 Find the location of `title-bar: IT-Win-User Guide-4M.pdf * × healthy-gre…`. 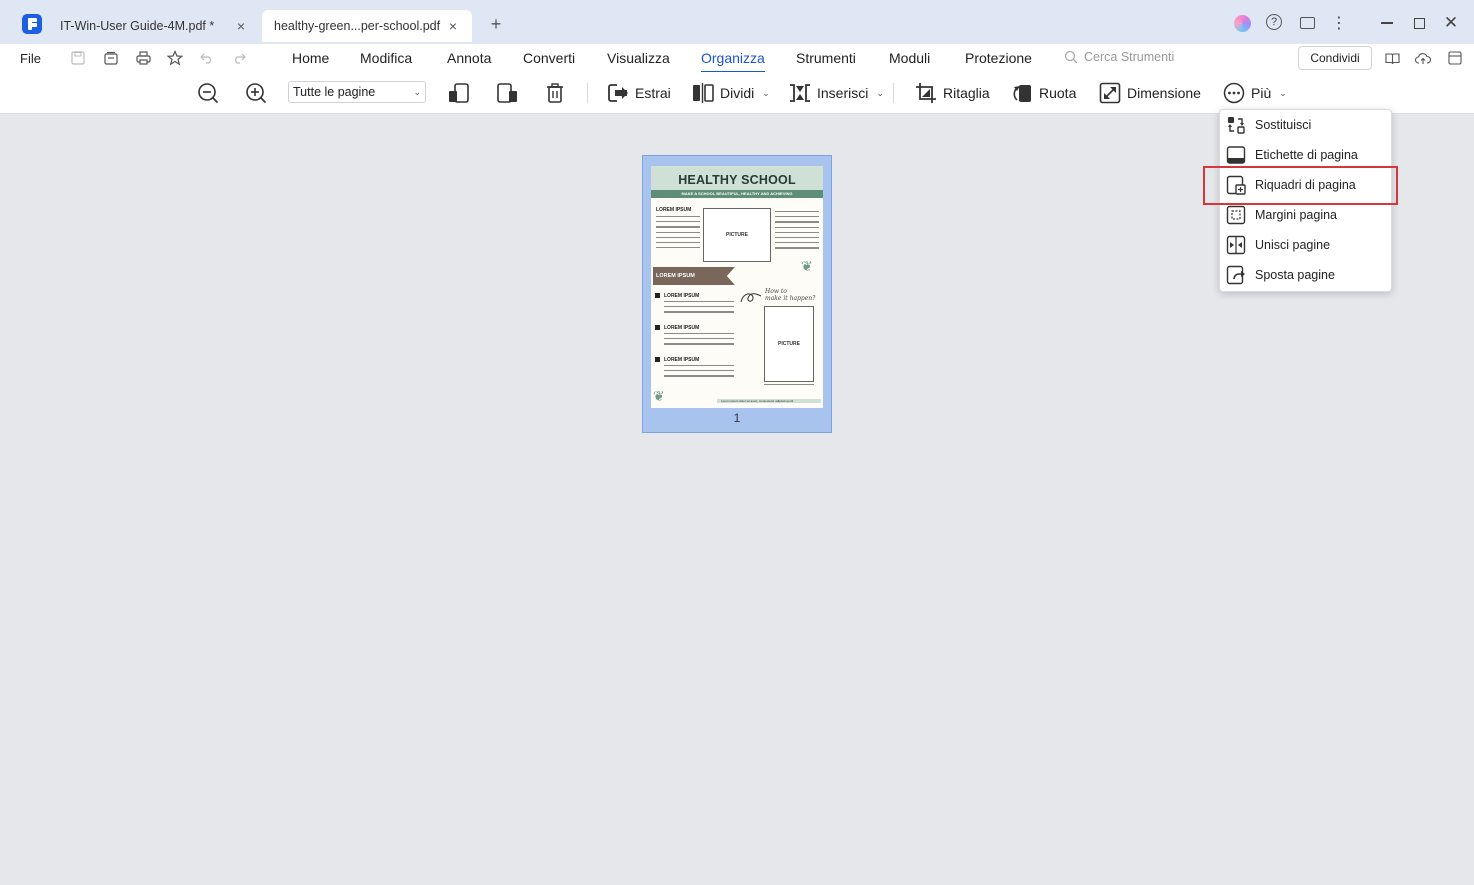

title-bar: IT-Win-User Guide-4M.pdf * × healthy-gre… is located at coordinates (737, 22).